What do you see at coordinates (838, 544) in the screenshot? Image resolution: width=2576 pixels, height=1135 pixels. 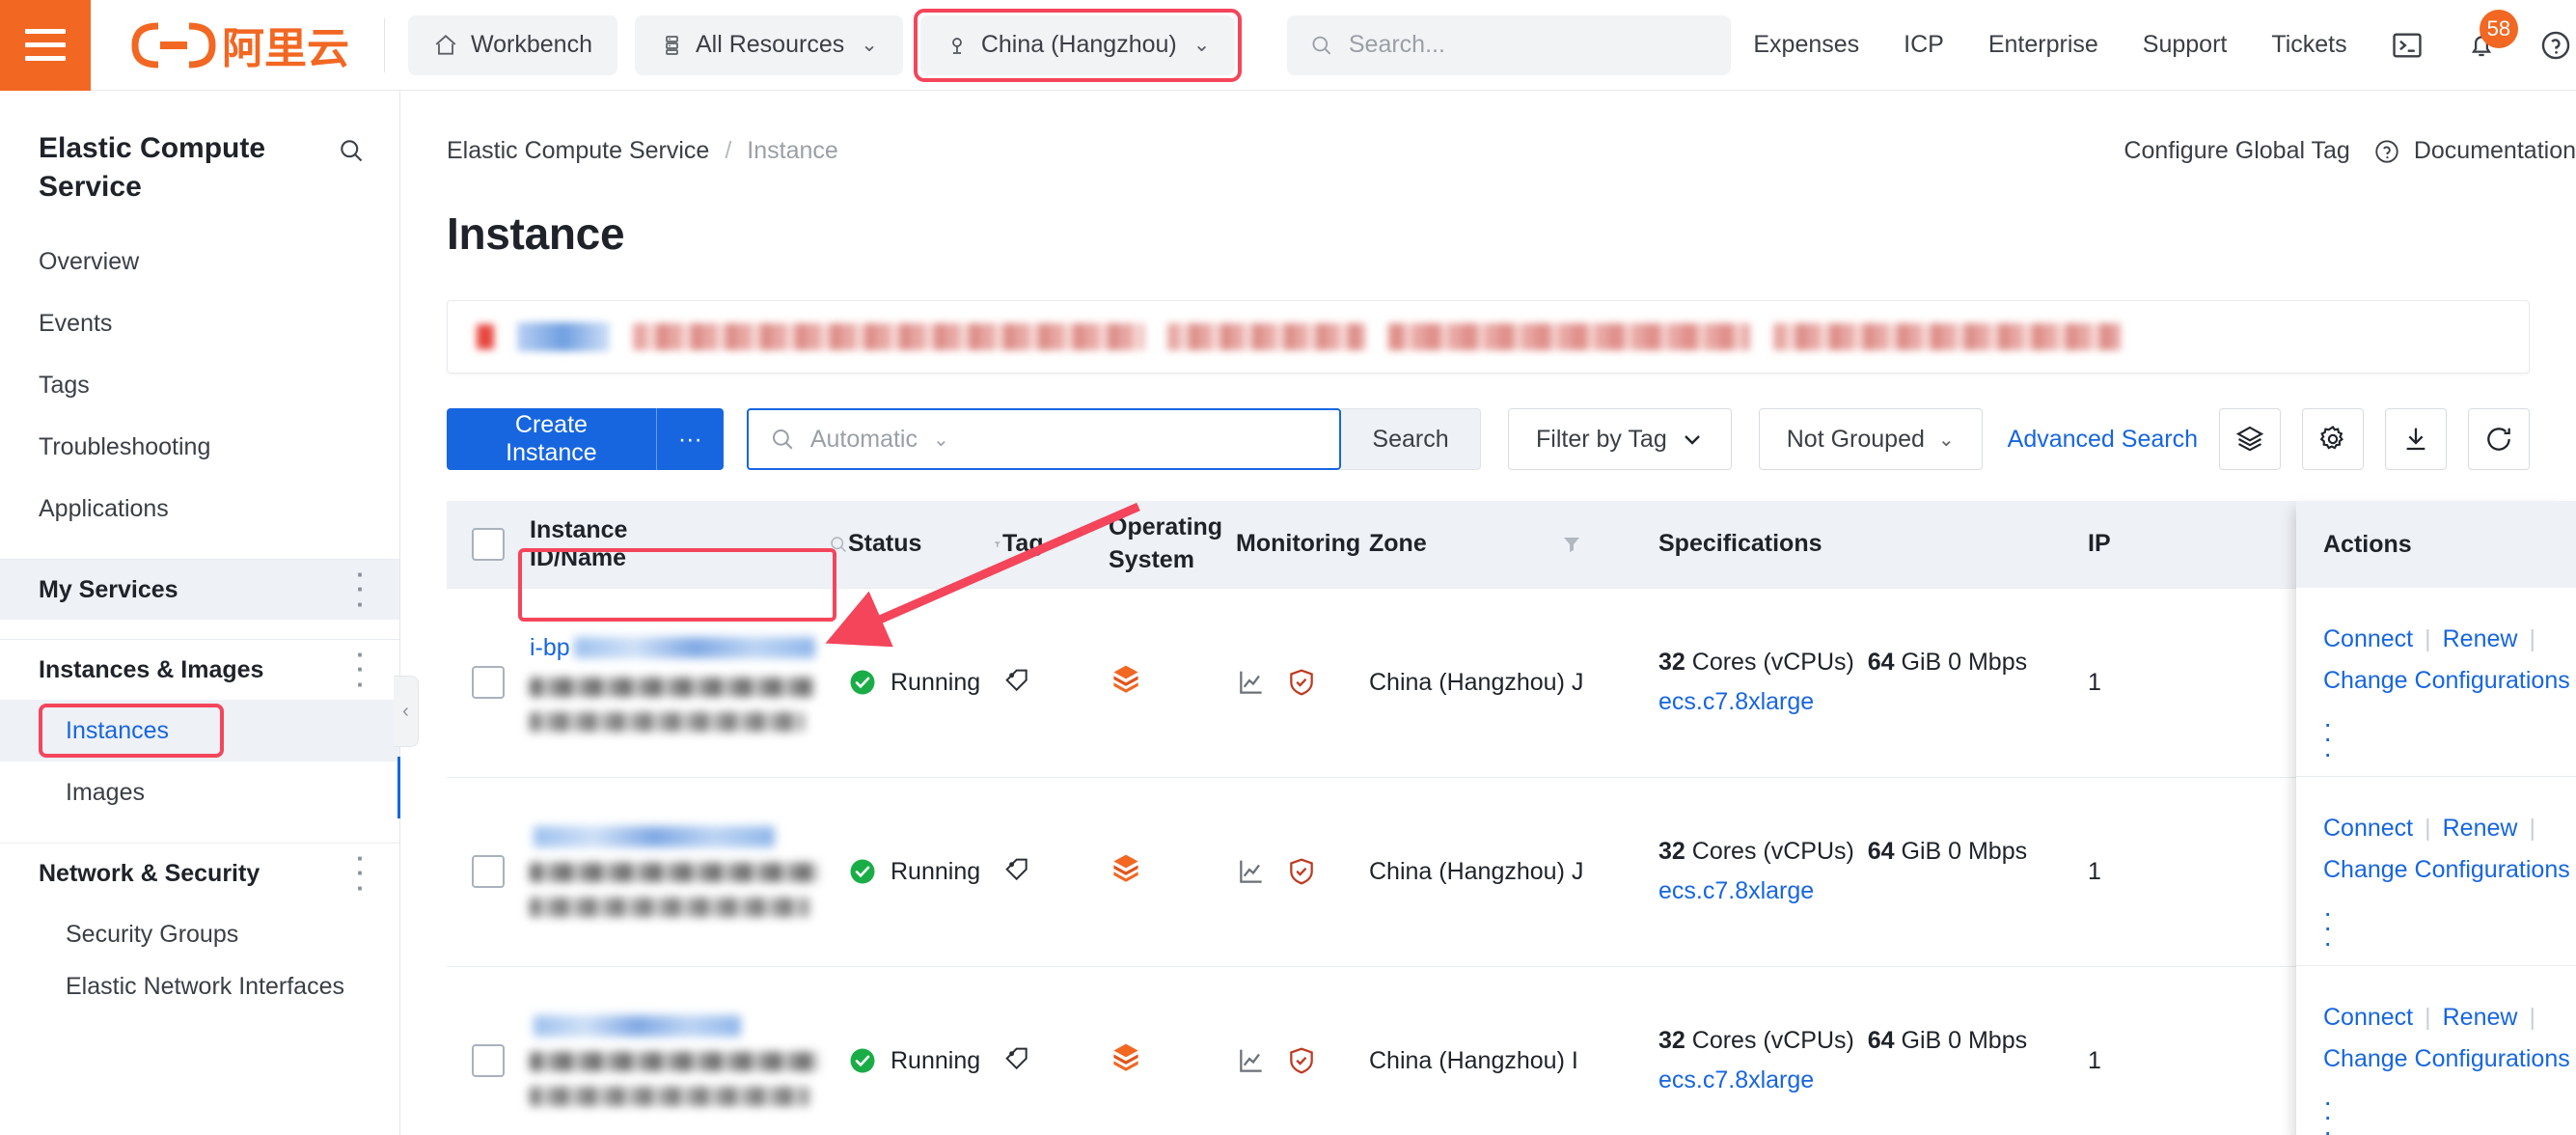 I see `search-icon` at bounding box center [838, 544].